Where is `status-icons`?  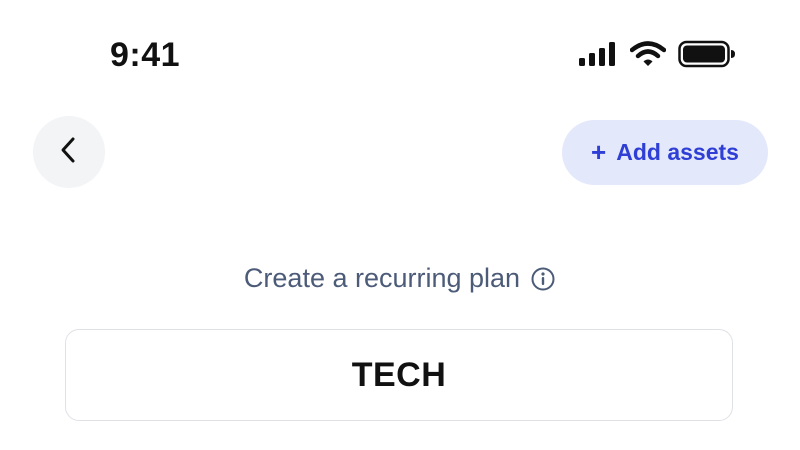
status-icons is located at coordinates (657, 54).